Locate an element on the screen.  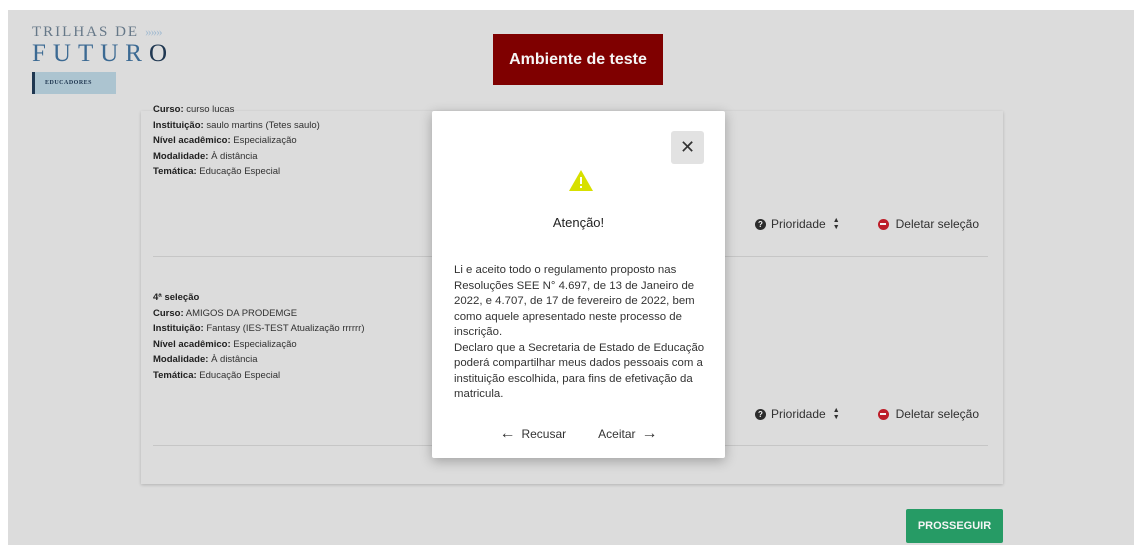
accept-button: Aceitar → is located at coordinates (628, 433).